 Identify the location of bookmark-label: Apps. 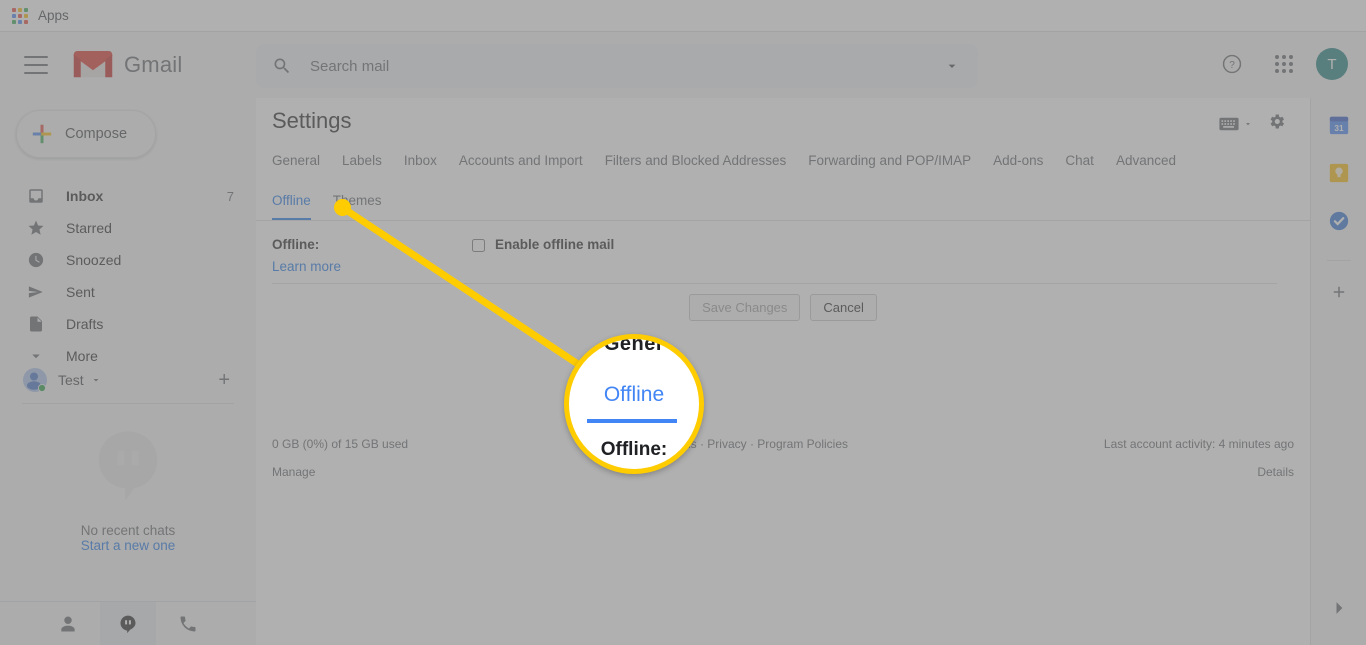
(53, 15).